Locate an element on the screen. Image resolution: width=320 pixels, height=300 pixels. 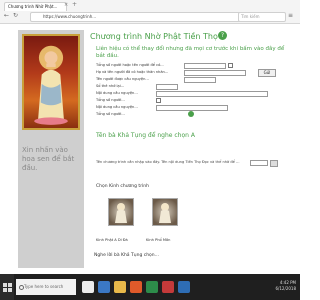
menu-icon: ≡ is located at coordinates (290, 15).